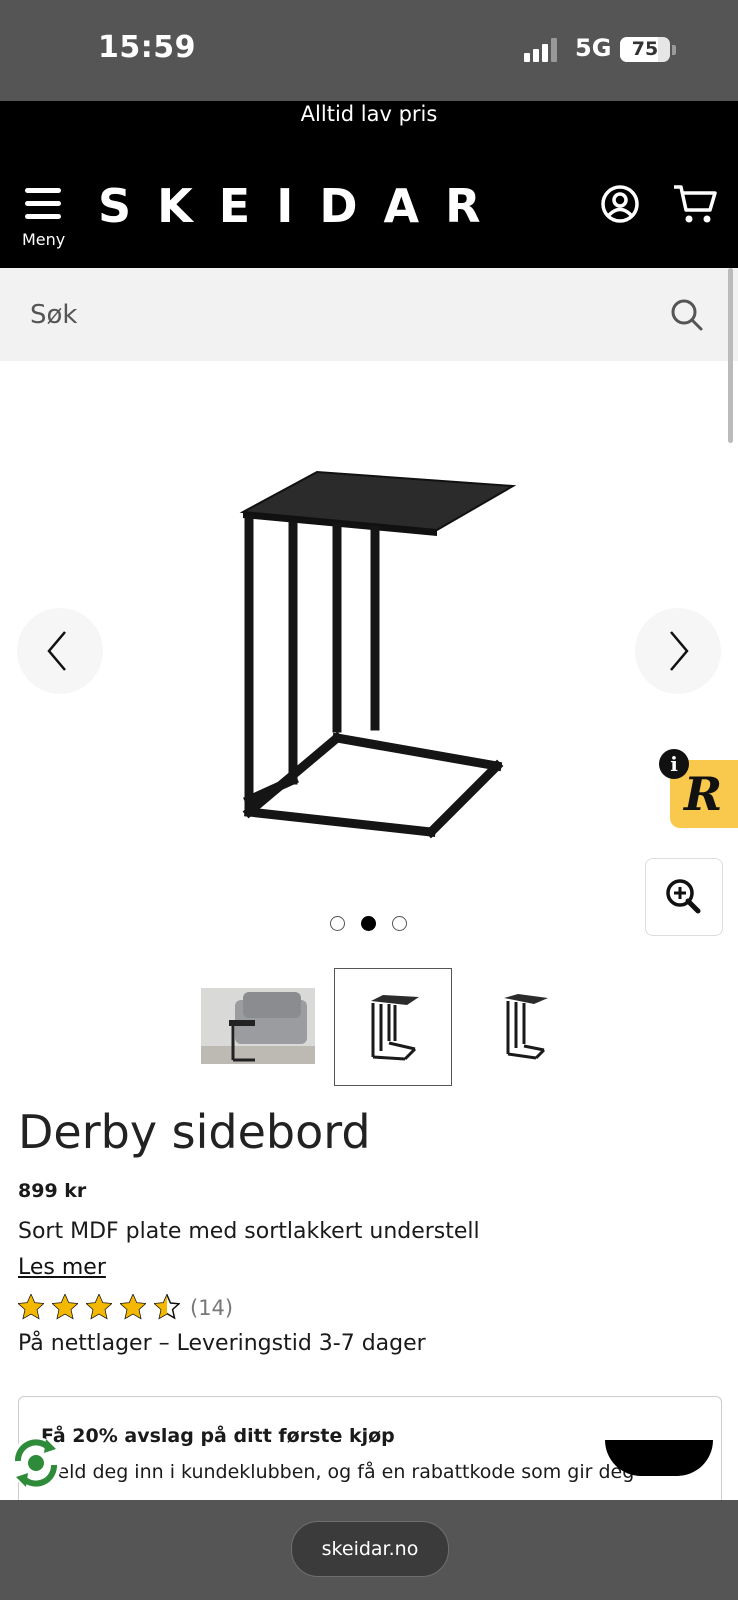  I want to click on search-icon, so click(687, 315).